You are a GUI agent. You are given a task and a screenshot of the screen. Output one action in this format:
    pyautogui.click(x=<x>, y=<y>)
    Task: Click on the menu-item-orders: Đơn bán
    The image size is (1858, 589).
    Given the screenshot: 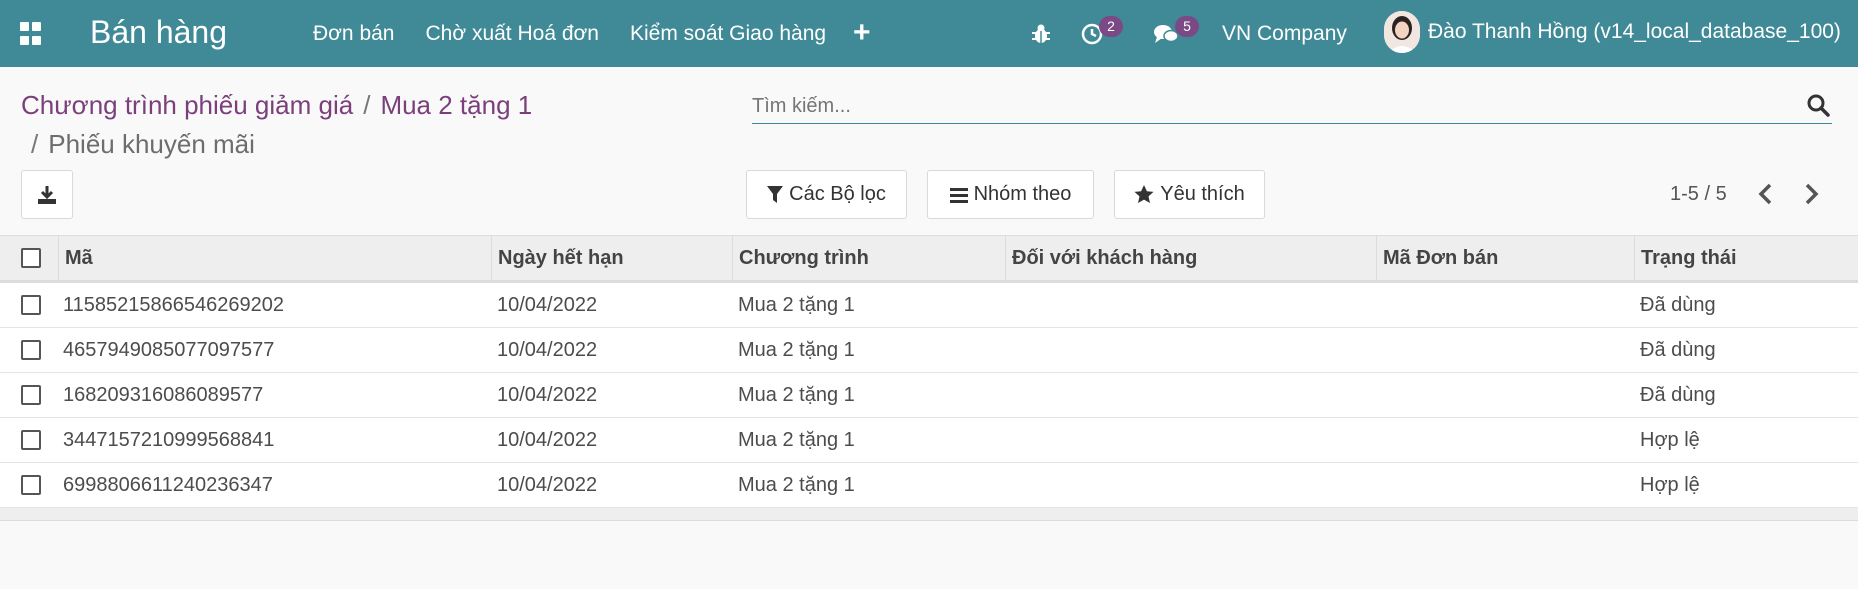 What is the action you would take?
    pyautogui.click(x=354, y=34)
    